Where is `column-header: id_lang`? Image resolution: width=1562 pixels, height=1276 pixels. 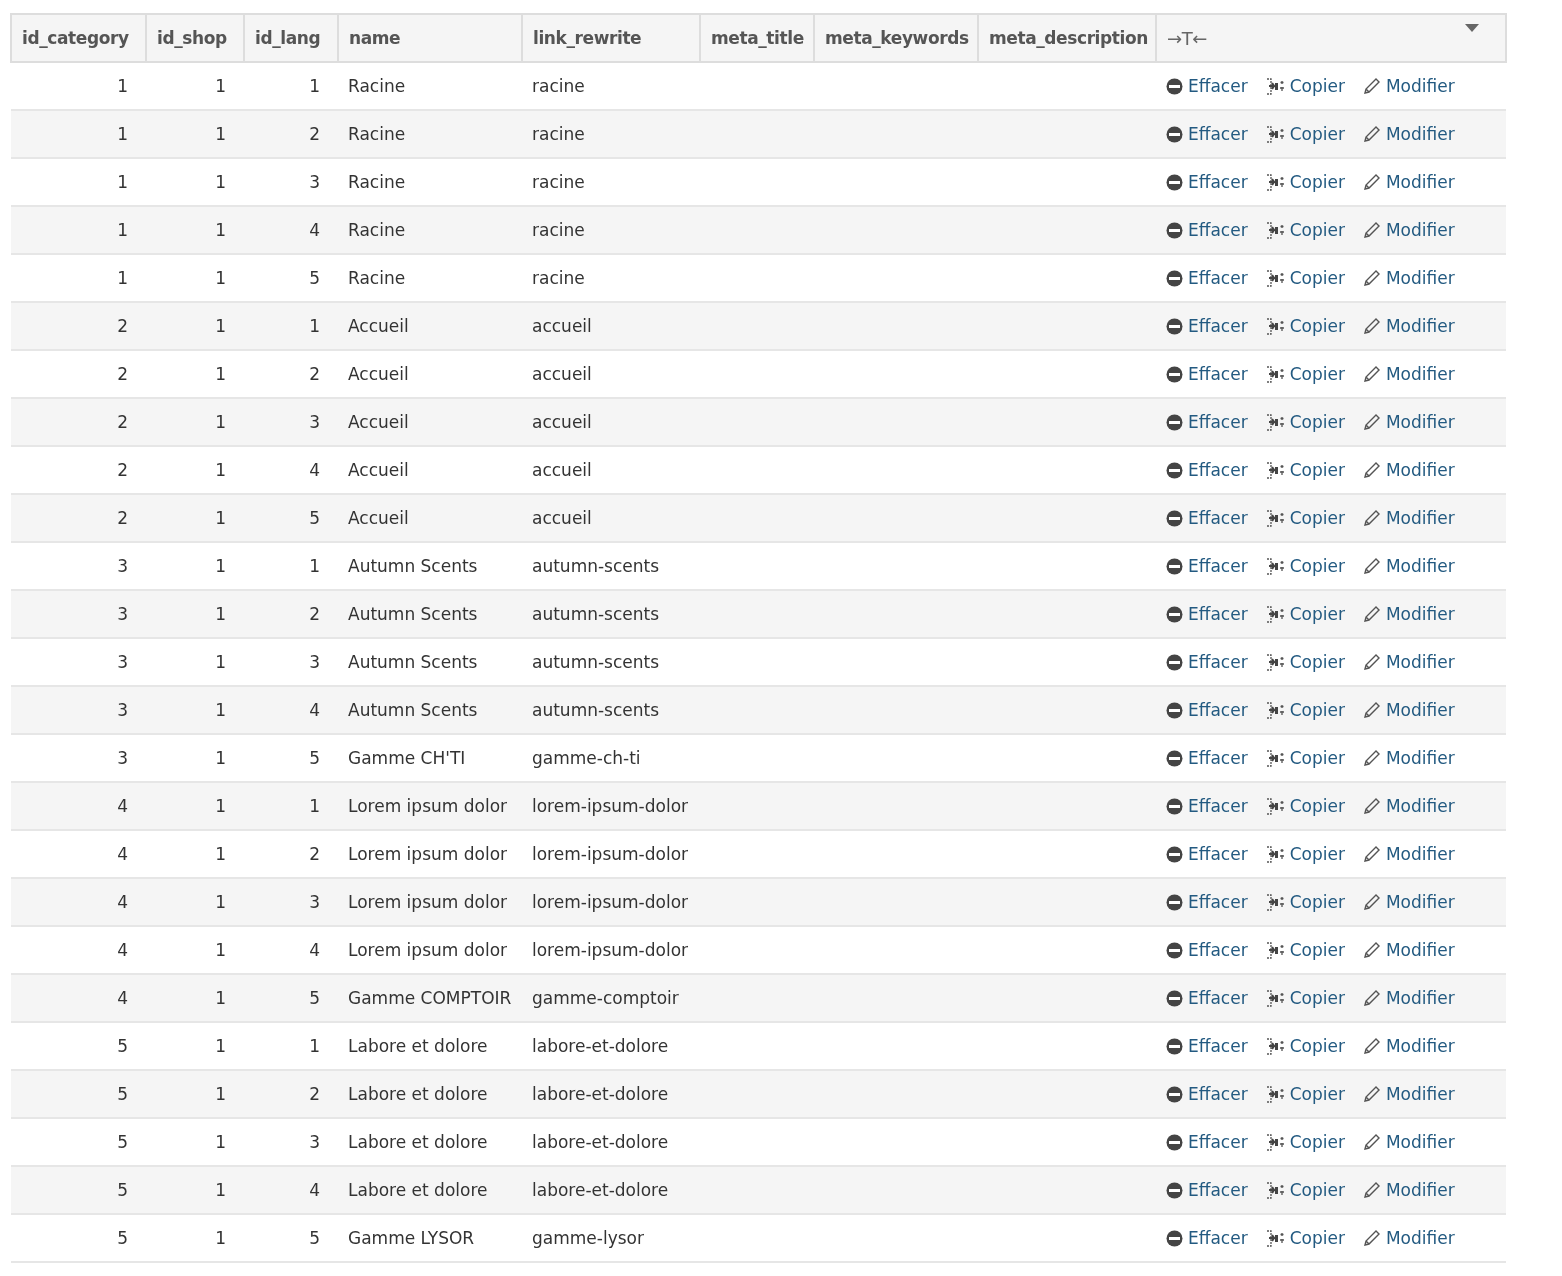
column-header: id_lang is located at coordinates (291, 38).